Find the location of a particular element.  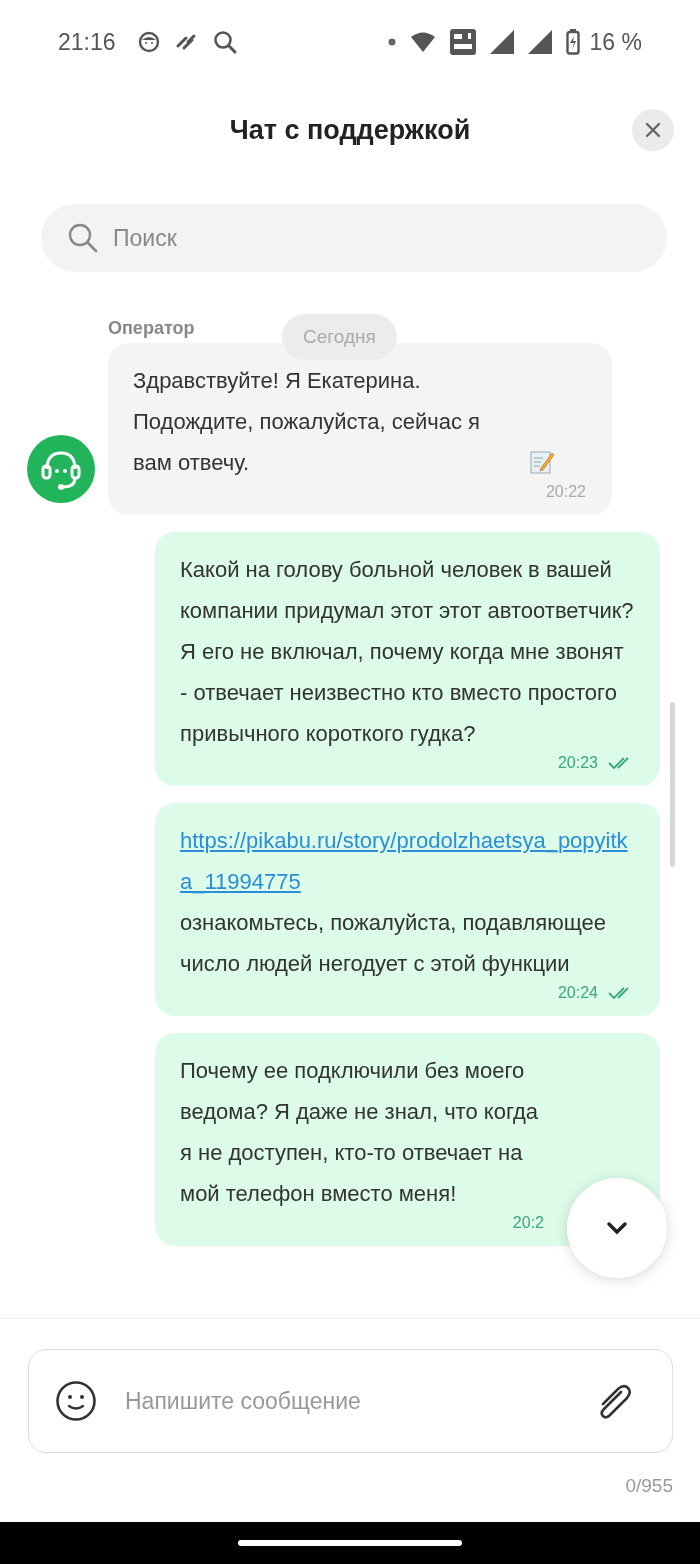

search-field: Поиск is located at coordinates (354, 238).